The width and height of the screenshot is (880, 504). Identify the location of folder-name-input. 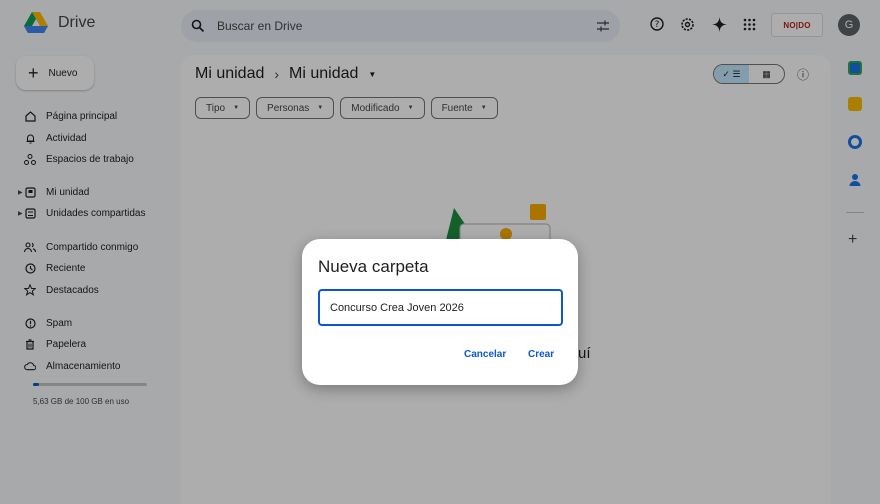
(440, 307).